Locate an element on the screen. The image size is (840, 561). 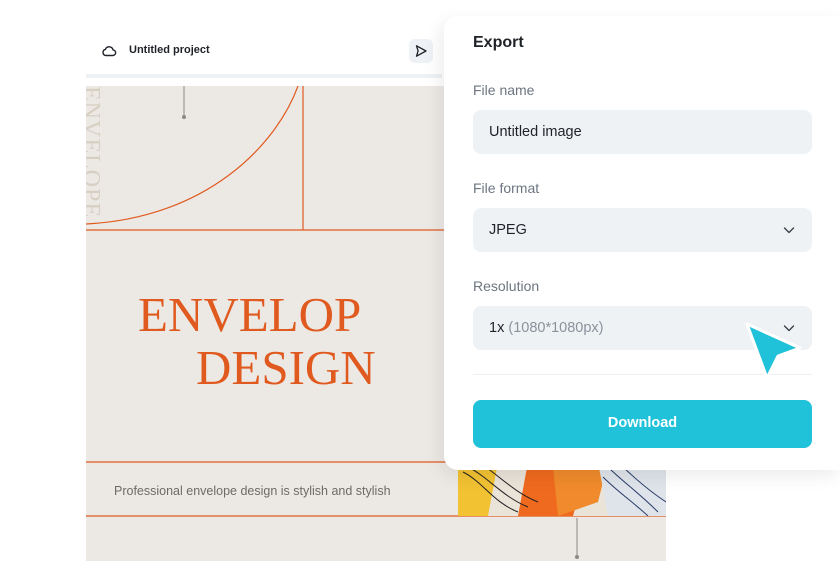
file-name-value: Untitled image is located at coordinates (535, 132).